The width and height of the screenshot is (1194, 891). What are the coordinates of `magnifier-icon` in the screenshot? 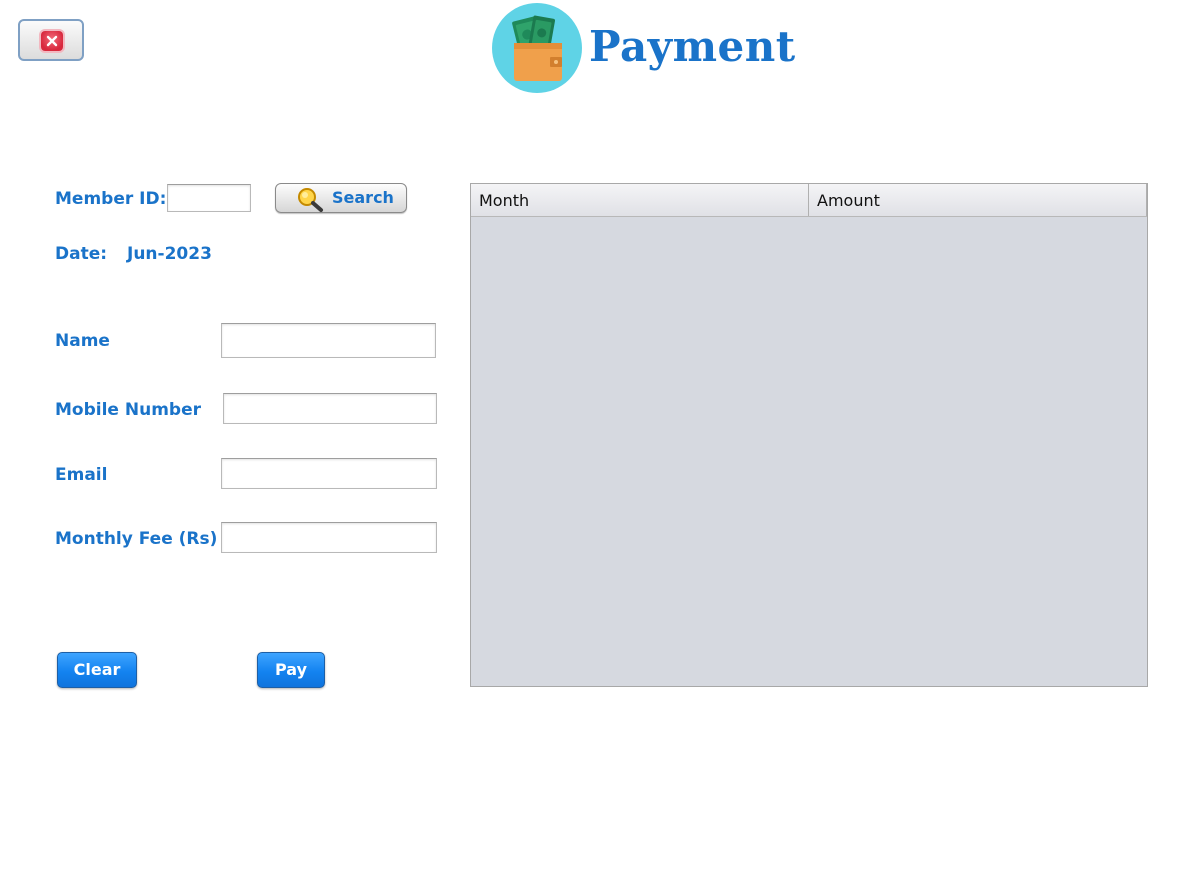 It's located at (310, 201).